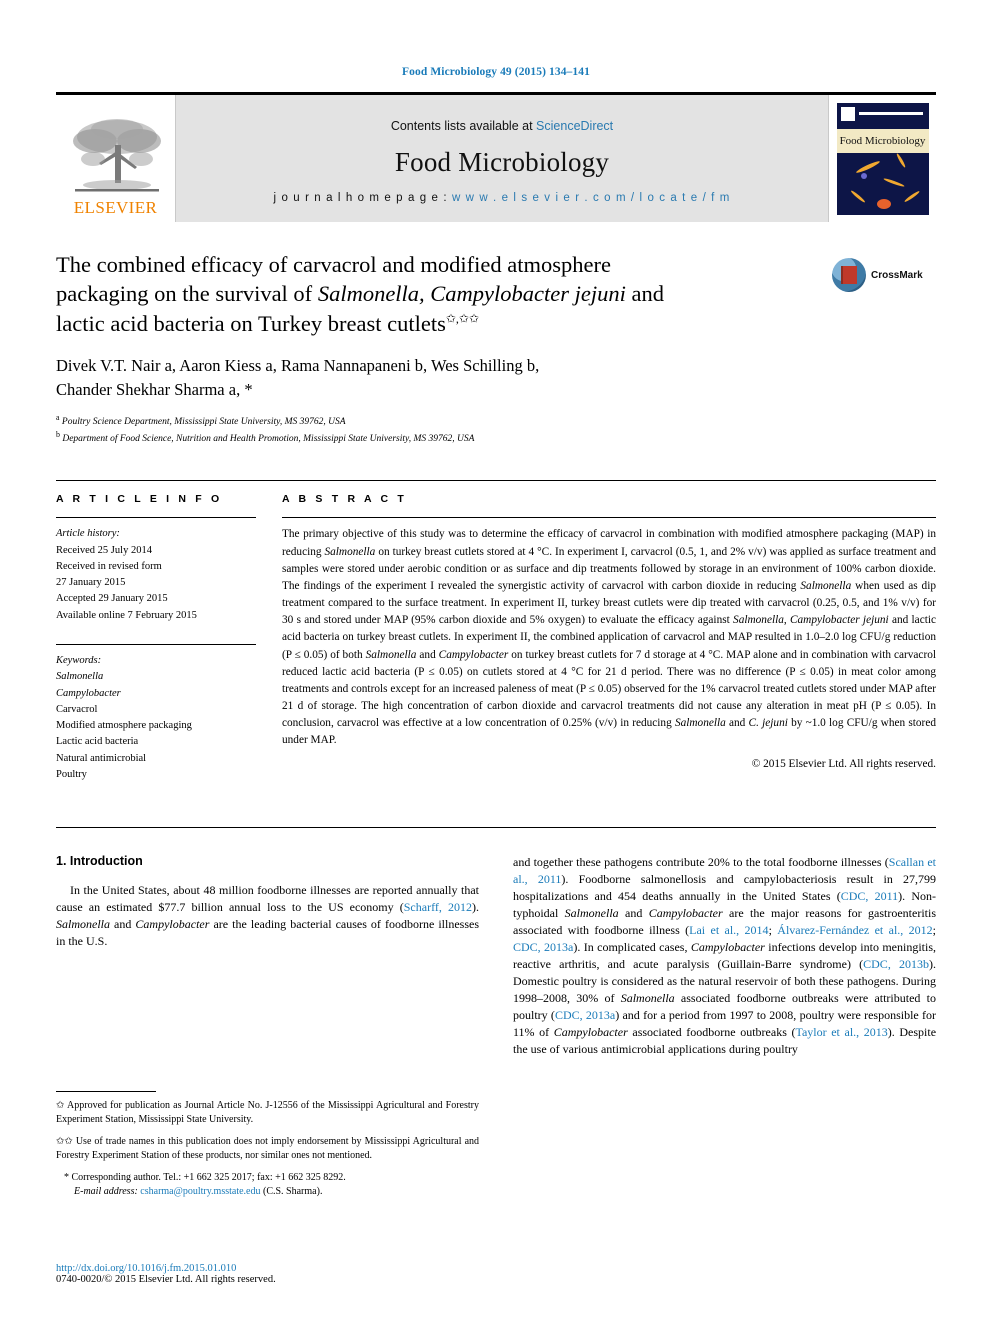  Describe the element at coordinates (106, 1091) in the screenshot. I see `footnote-rule` at that location.